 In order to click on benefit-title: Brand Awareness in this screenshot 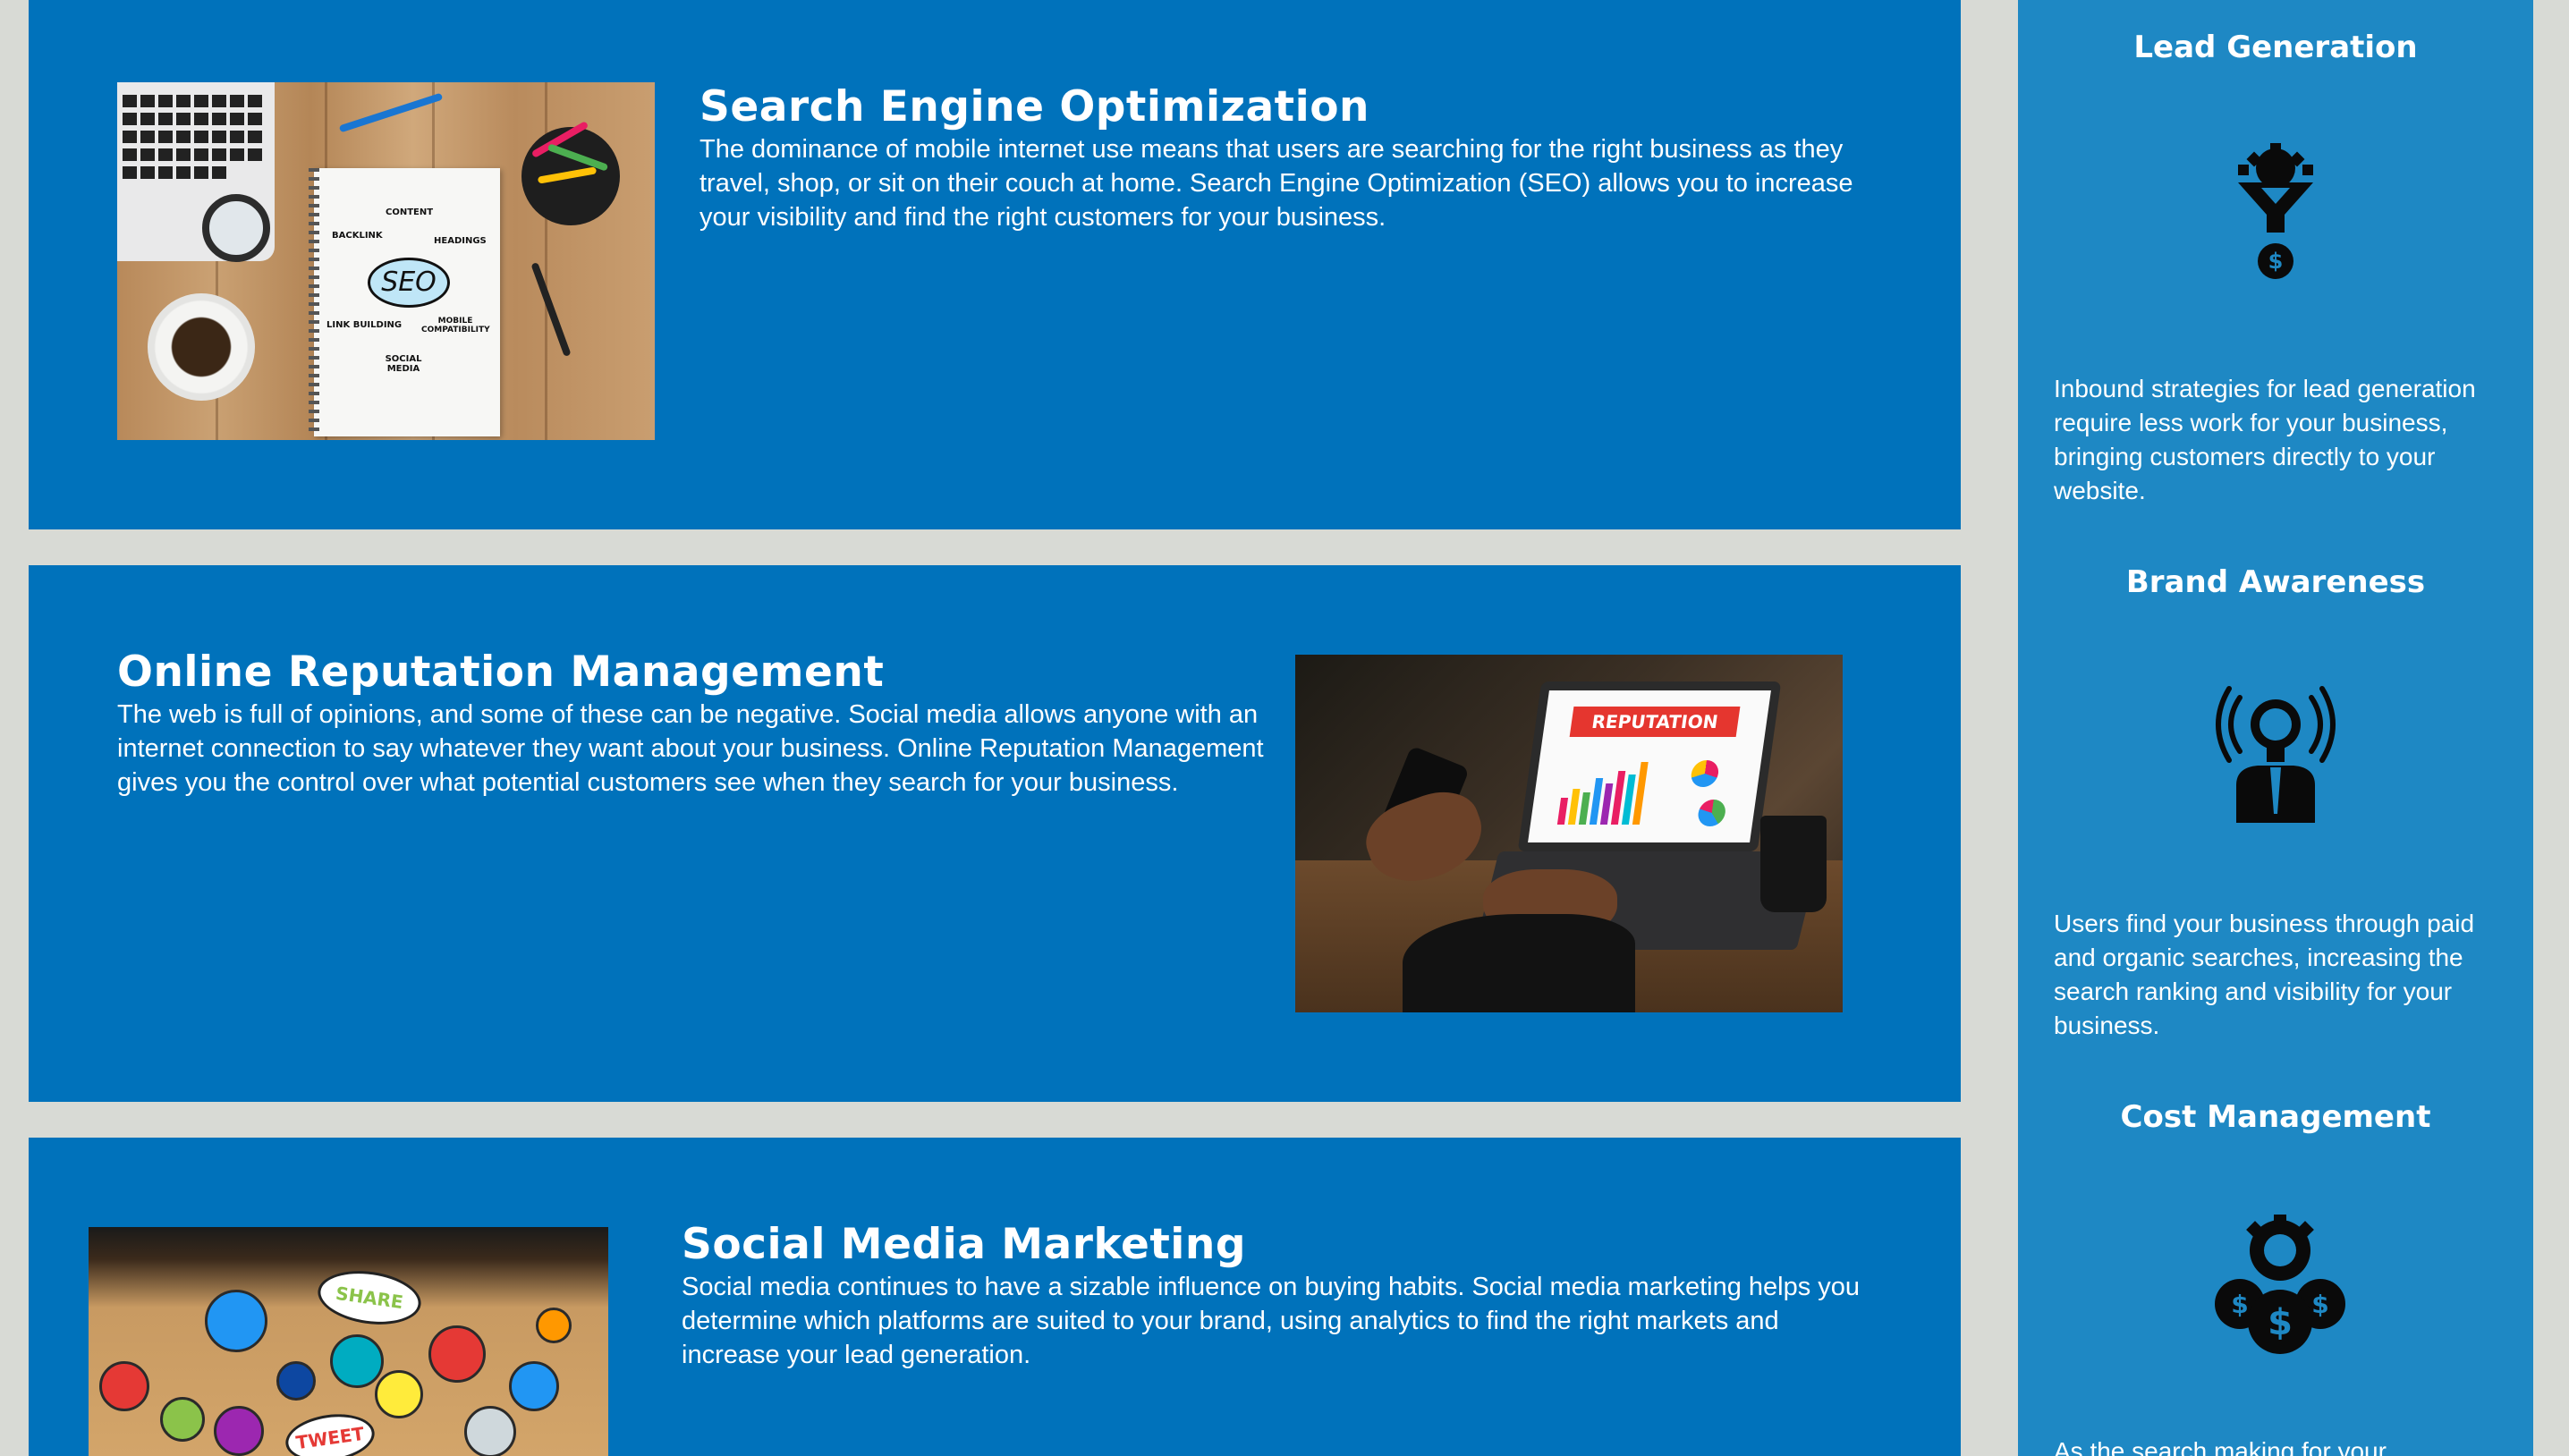, I will do `click(2276, 582)`.